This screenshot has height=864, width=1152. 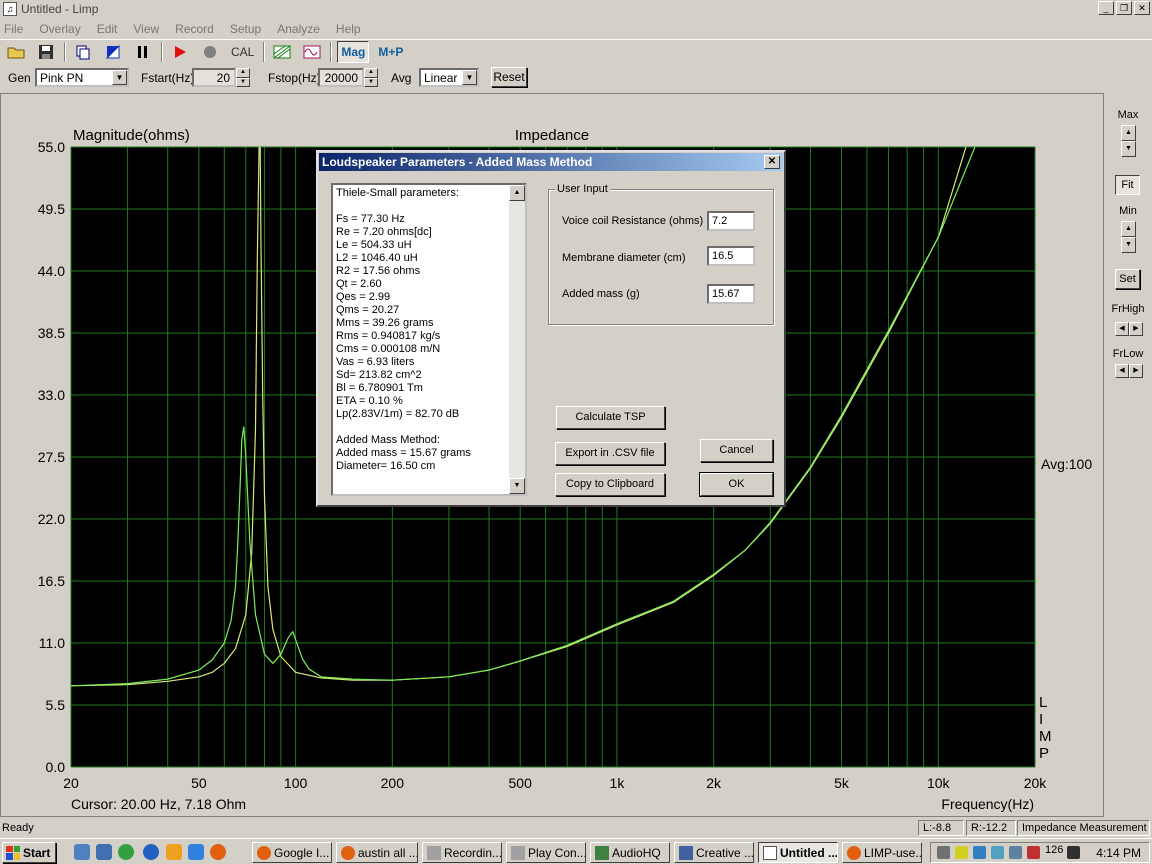 I want to click on membrane-diameter-input: 16.5, so click(x=731, y=256).